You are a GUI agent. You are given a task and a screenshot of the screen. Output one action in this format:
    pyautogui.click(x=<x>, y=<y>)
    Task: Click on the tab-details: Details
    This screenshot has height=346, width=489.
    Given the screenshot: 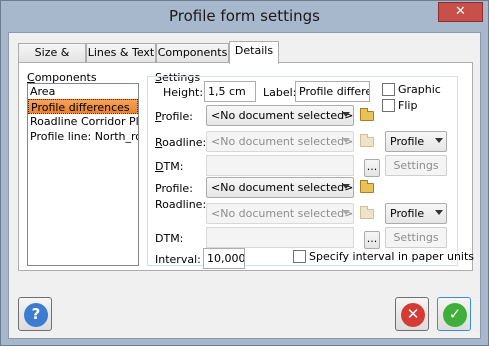 What is the action you would take?
    pyautogui.click(x=254, y=52)
    